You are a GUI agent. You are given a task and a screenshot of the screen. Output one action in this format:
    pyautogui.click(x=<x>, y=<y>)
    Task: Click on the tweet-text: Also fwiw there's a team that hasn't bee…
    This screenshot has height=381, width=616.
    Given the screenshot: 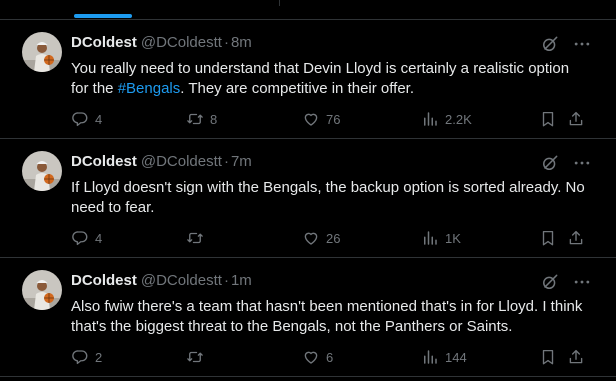 What is the action you would take?
    pyautogui.click(x=328, y=317)
    